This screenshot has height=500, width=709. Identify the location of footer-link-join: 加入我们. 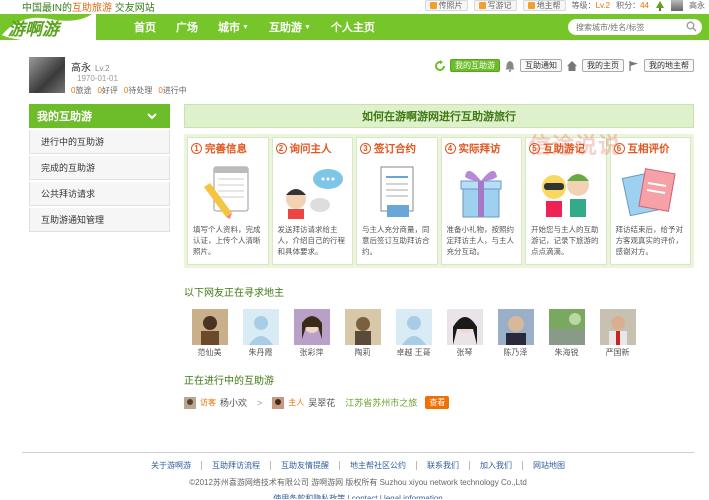
(495, 465).